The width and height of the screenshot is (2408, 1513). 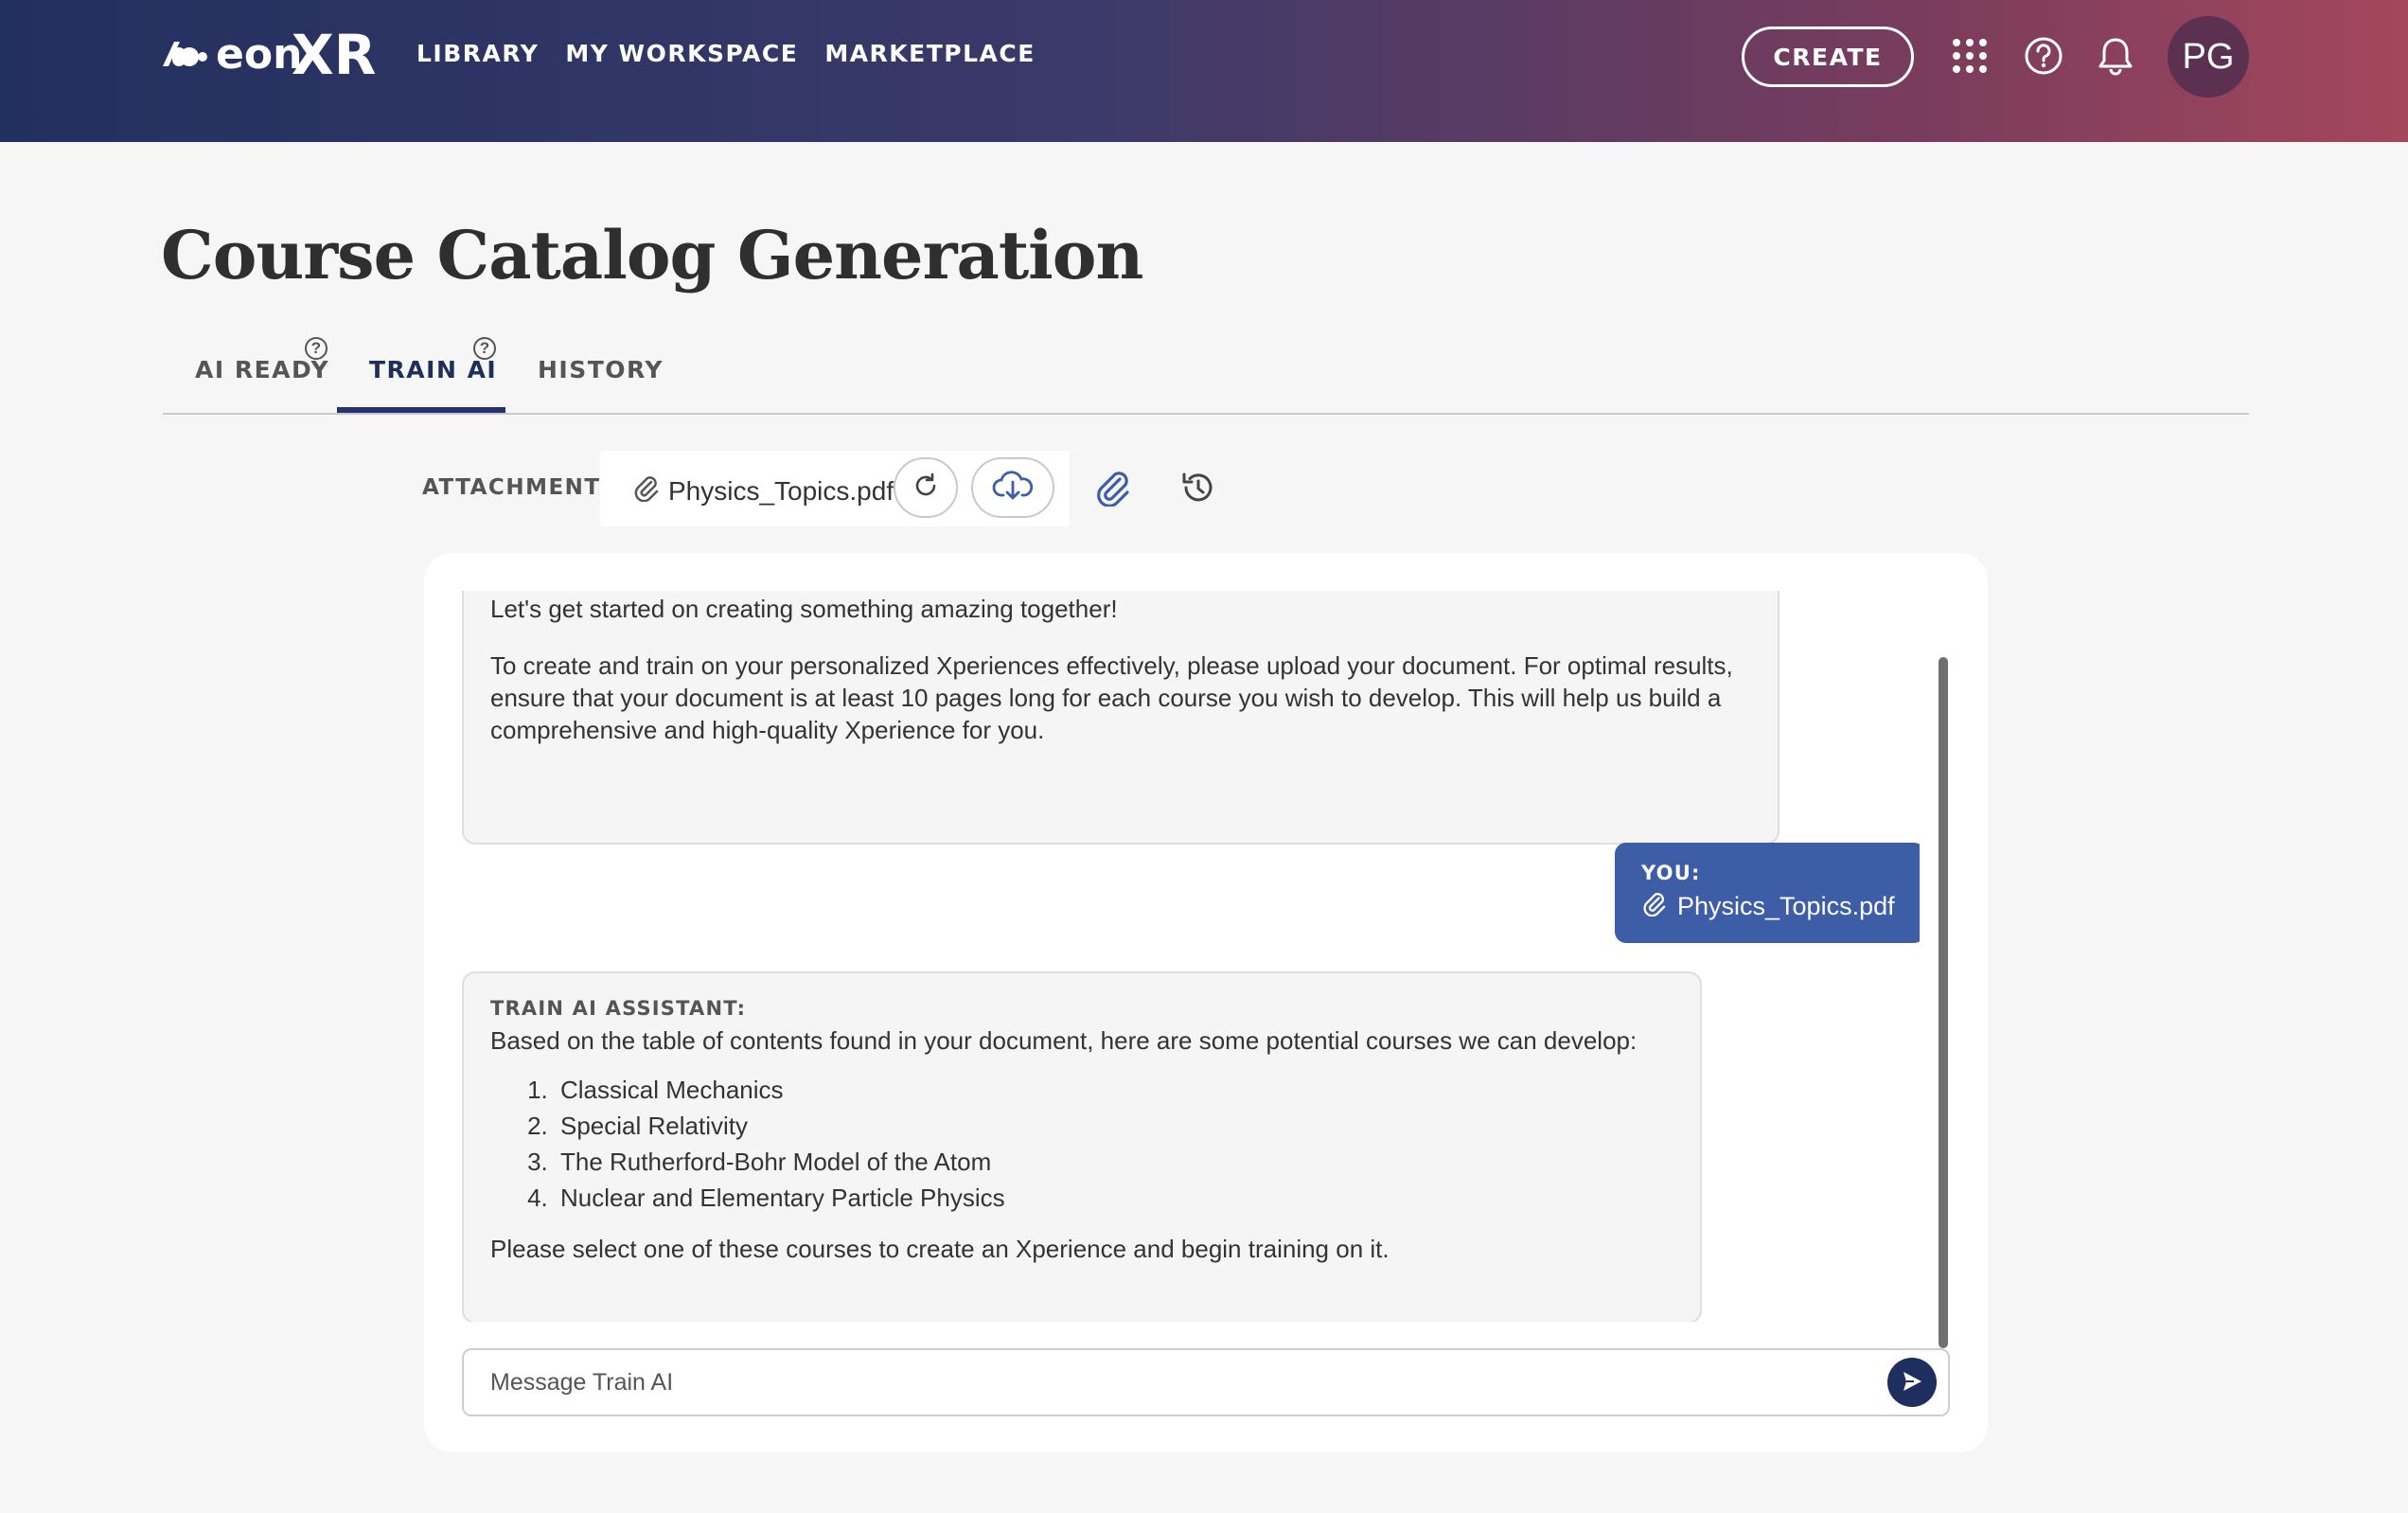 I want to click on attachment-box: Physics_Topics.pdf, so click(x=835, y=488).